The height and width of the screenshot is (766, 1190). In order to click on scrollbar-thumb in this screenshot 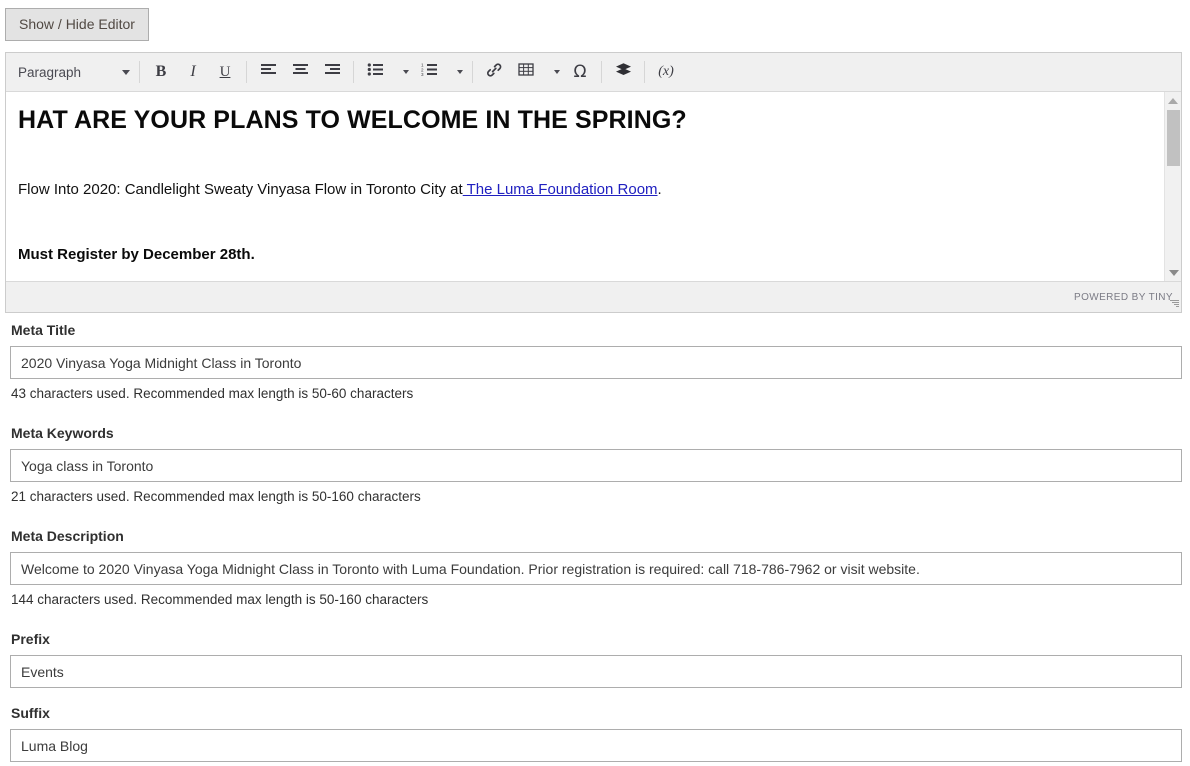, I will do `click(1173, 138)`.